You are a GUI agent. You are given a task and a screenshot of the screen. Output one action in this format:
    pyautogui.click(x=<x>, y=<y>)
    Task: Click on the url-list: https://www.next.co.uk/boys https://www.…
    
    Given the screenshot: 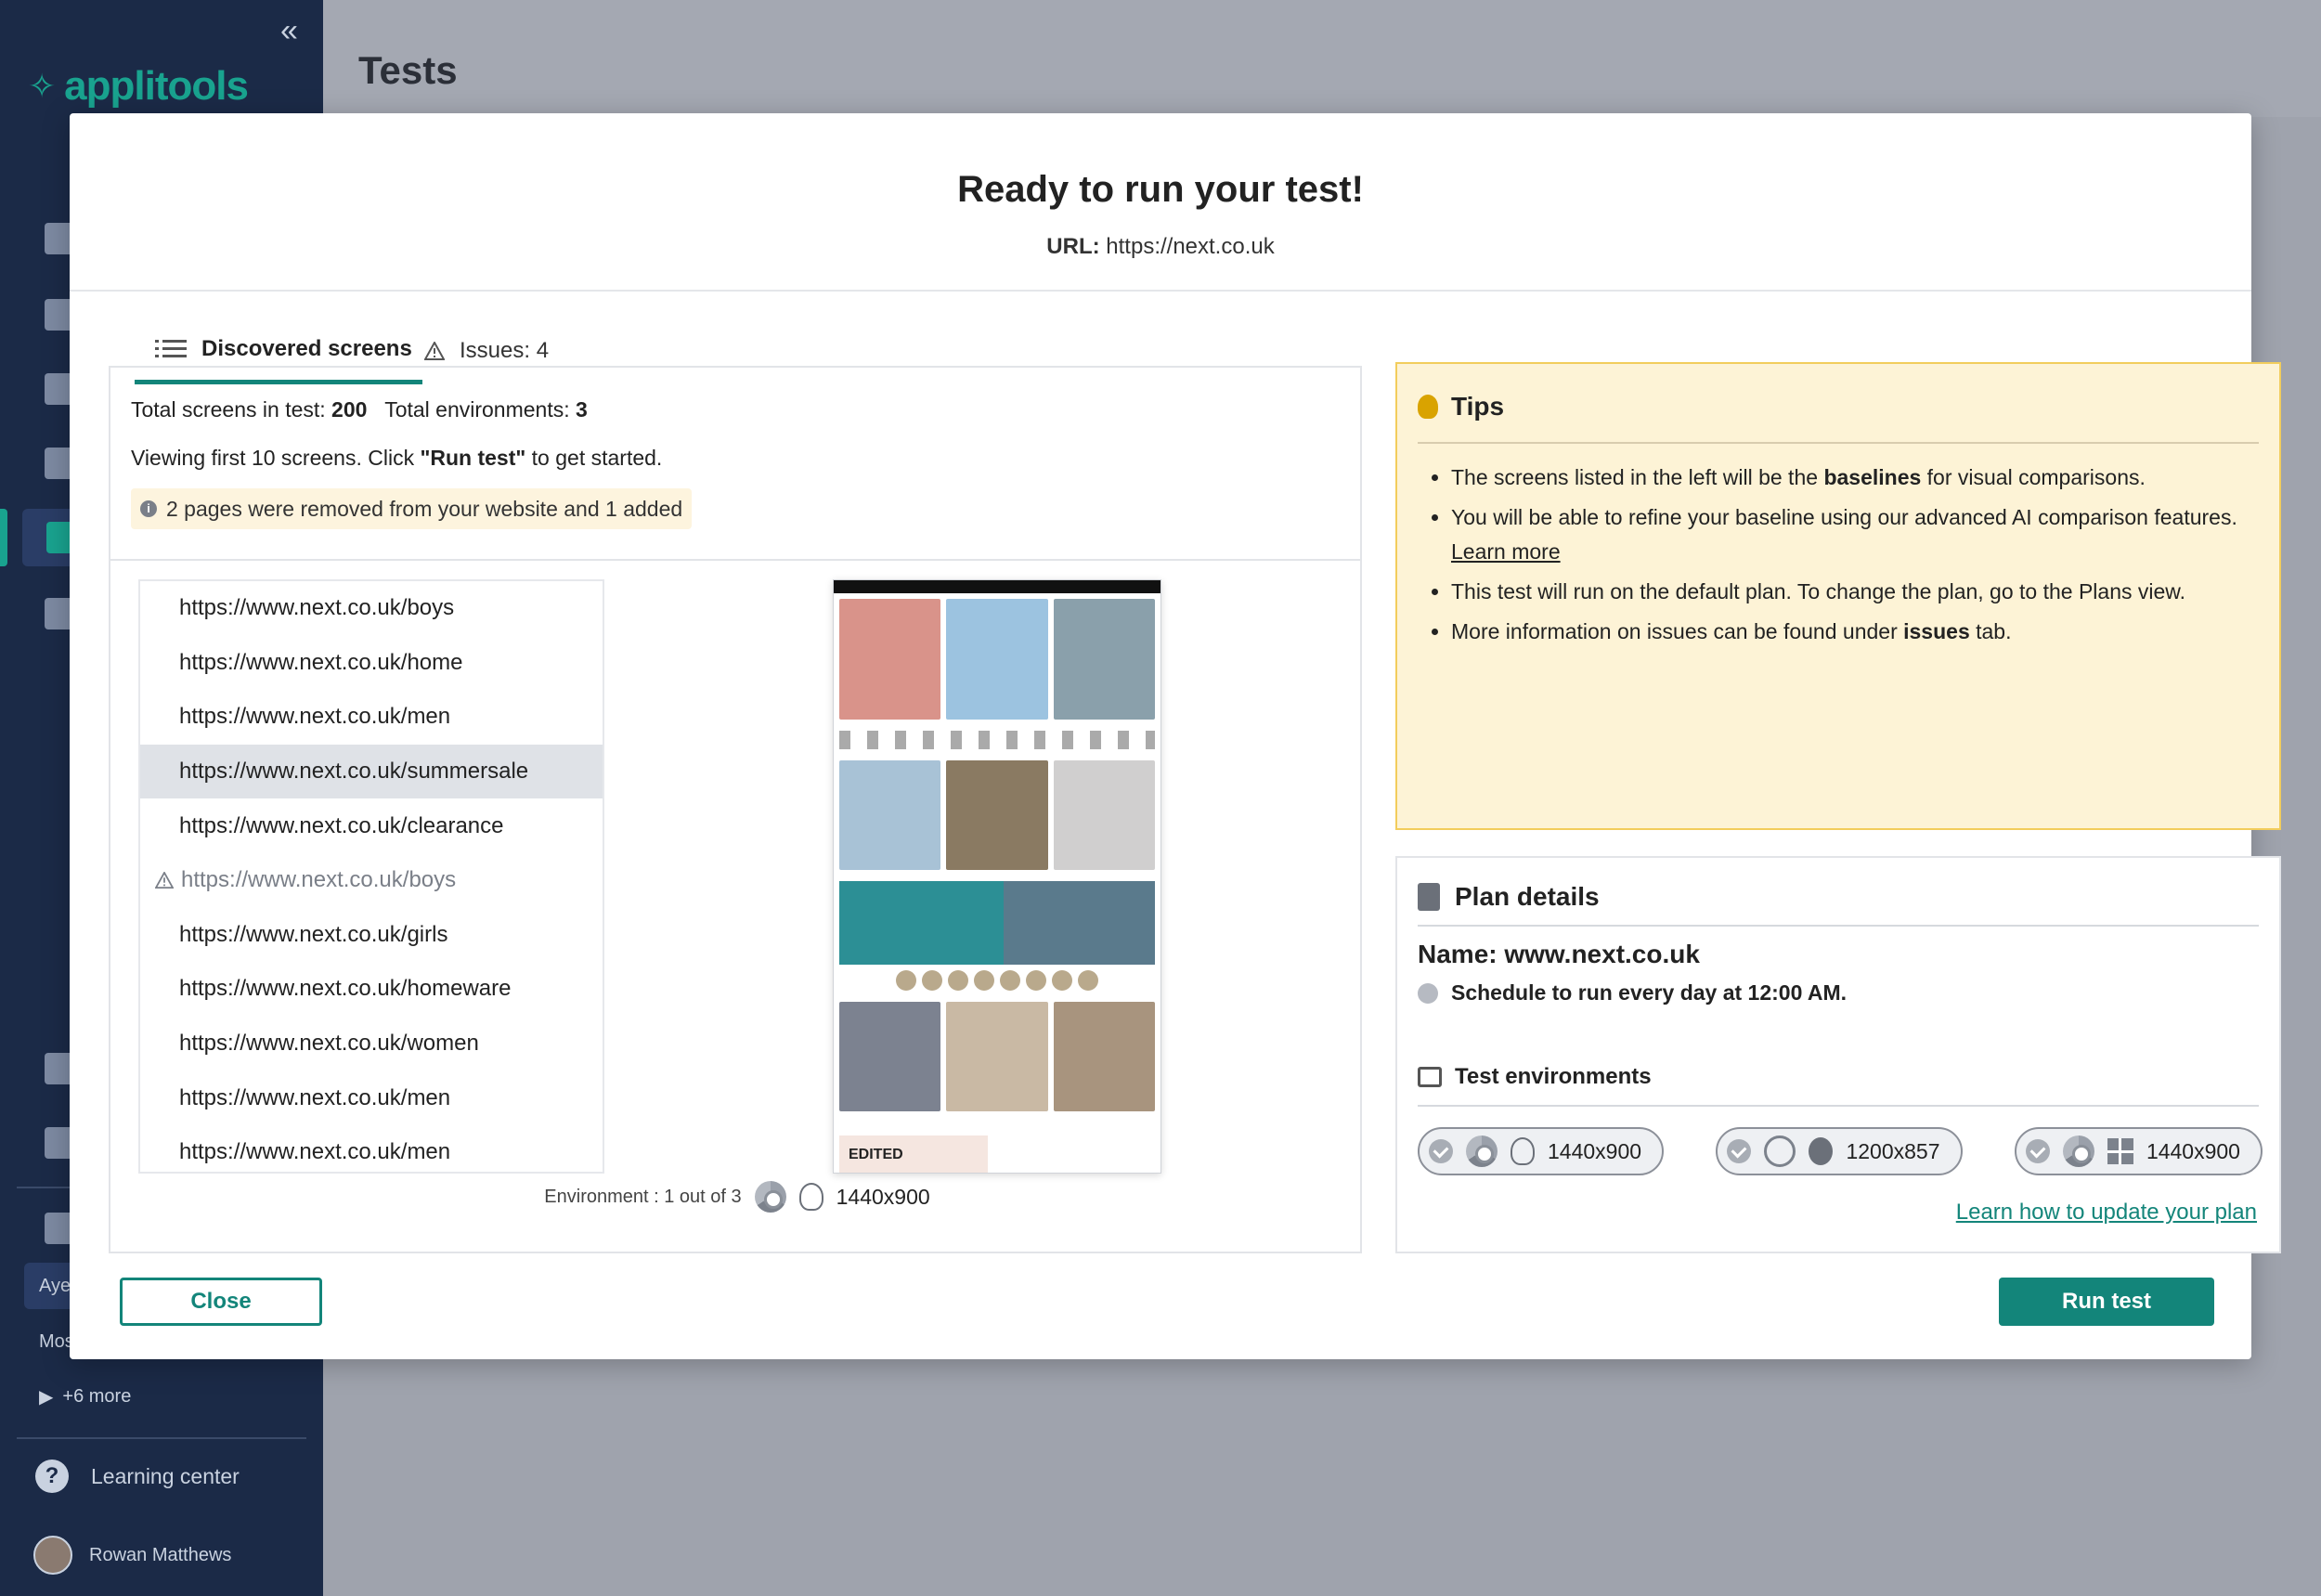 What is the action you would take?
    pyautogui.click(x=371, y=877)
    